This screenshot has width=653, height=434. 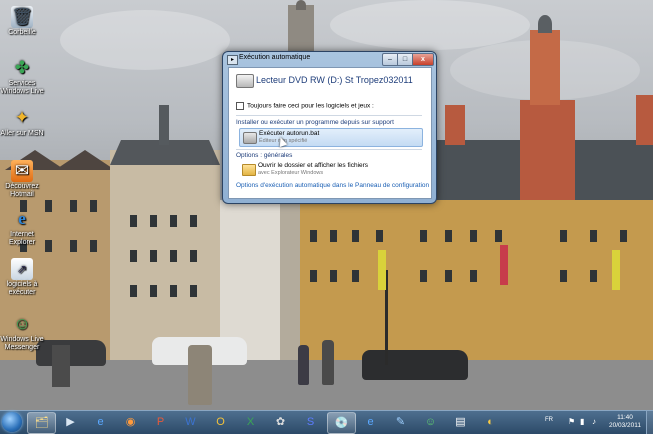 I want to click on flag-icon: ⚑, so click(x=571, y=421).